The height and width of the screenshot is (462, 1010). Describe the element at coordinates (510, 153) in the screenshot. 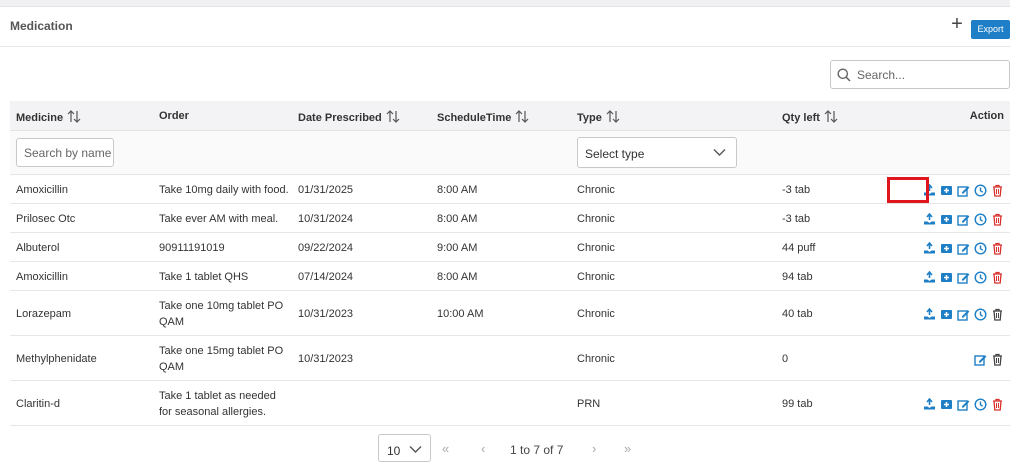

I see `filter-row: Select type` at that location.